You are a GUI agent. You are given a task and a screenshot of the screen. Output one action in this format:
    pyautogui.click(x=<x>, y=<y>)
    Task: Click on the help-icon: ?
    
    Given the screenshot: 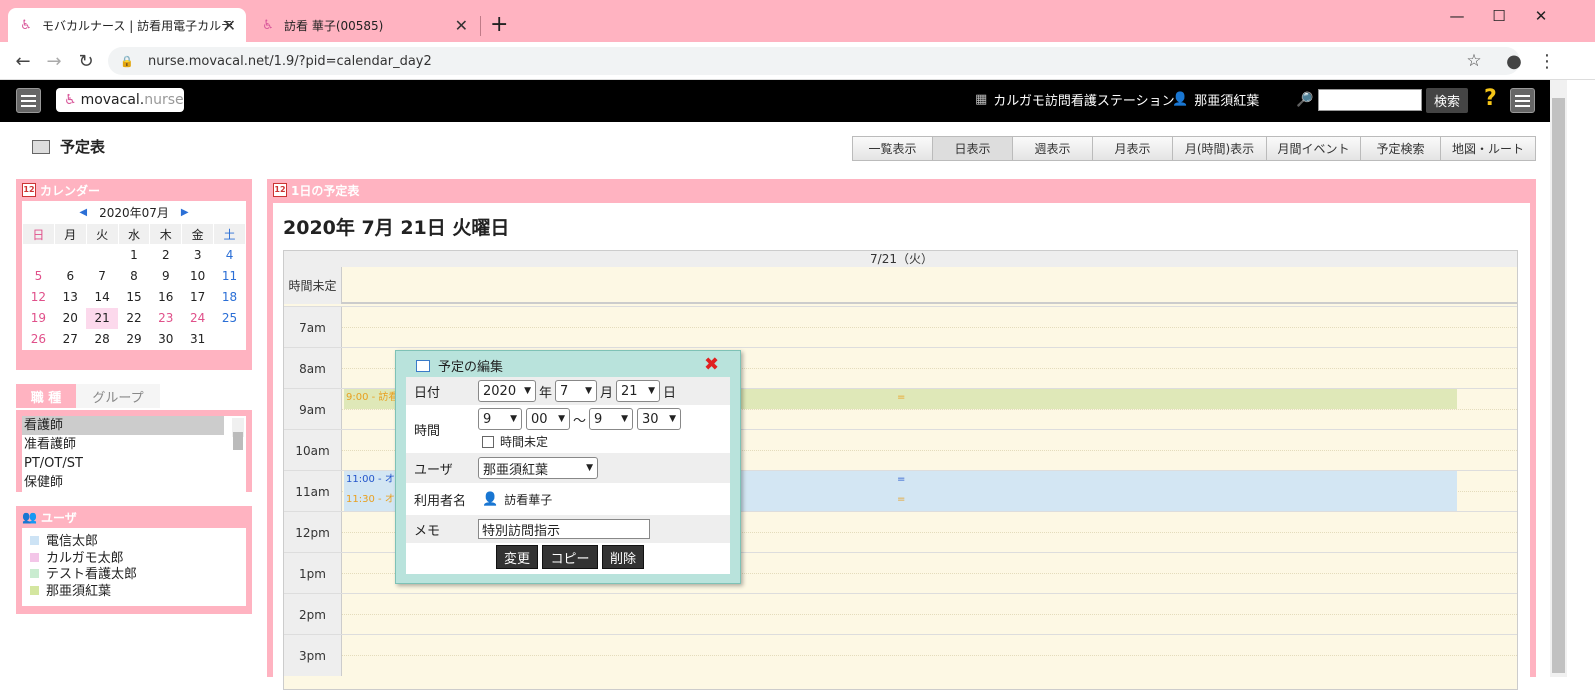 What is the action you would take?
    pyautogui.click(x=1490, y=98)
    